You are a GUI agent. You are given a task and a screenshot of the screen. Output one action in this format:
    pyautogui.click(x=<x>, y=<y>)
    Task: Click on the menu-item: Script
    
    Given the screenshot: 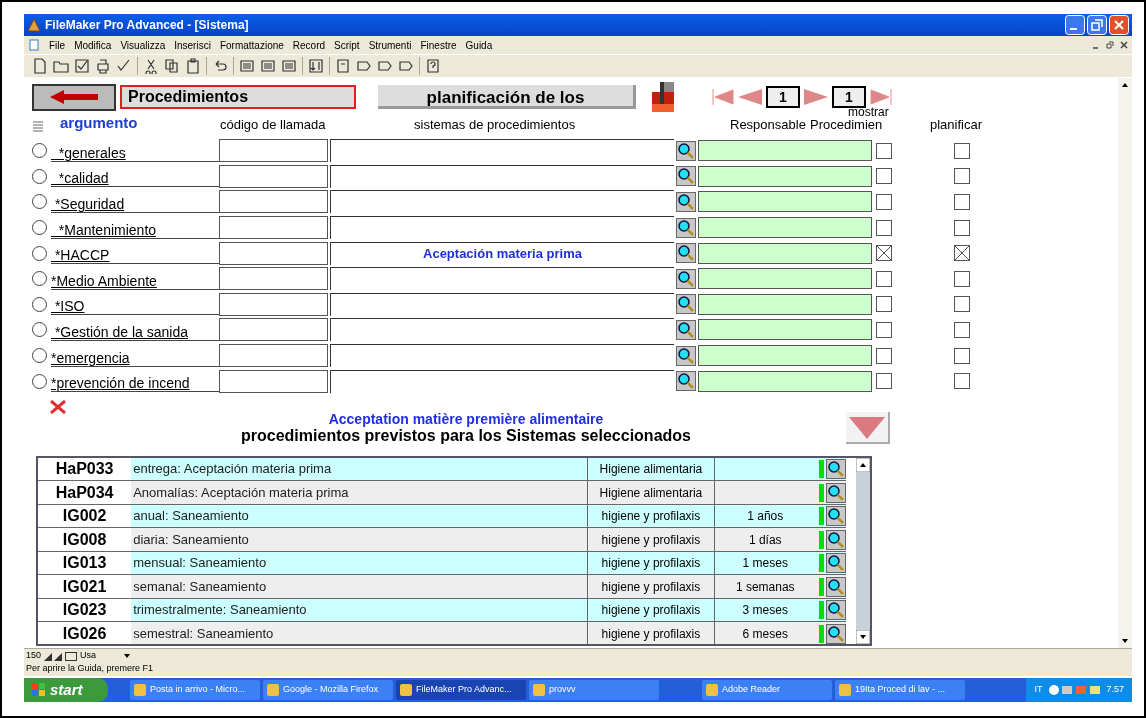 What is the action you would take?
    pyautogui.click(x=347, y=45)
    